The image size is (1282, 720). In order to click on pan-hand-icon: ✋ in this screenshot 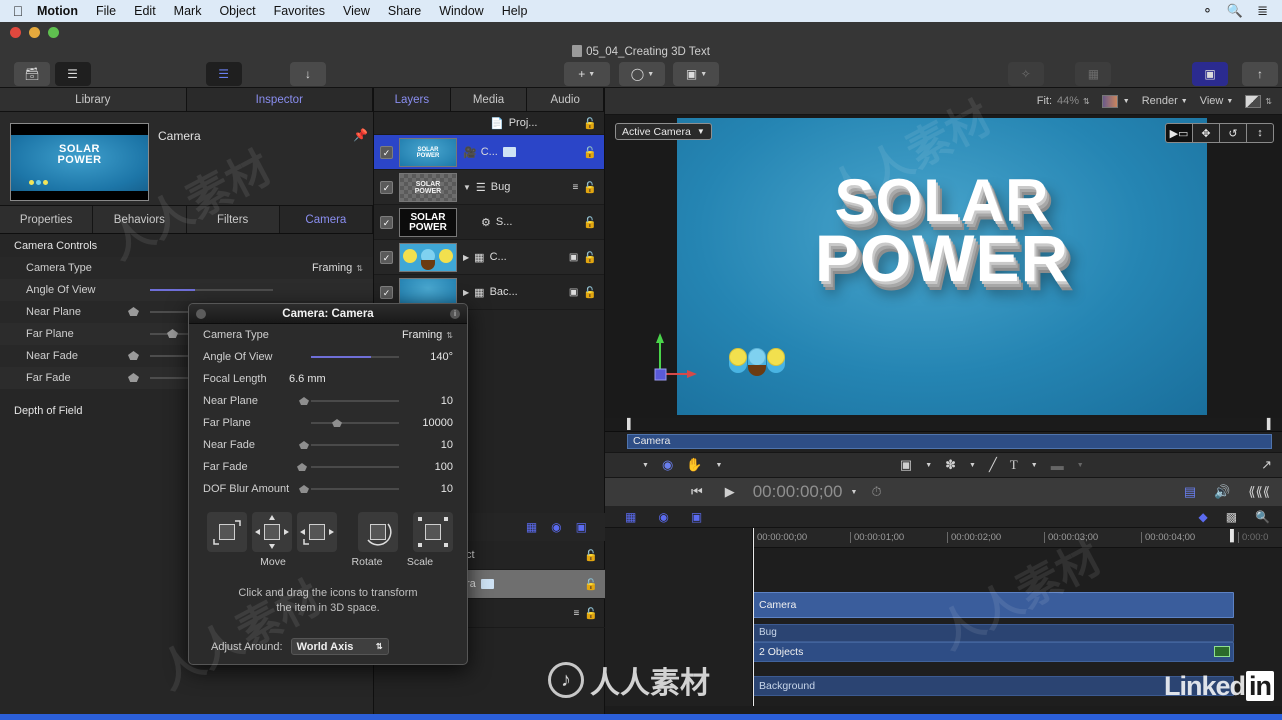, I will do `click(694, 465)`.